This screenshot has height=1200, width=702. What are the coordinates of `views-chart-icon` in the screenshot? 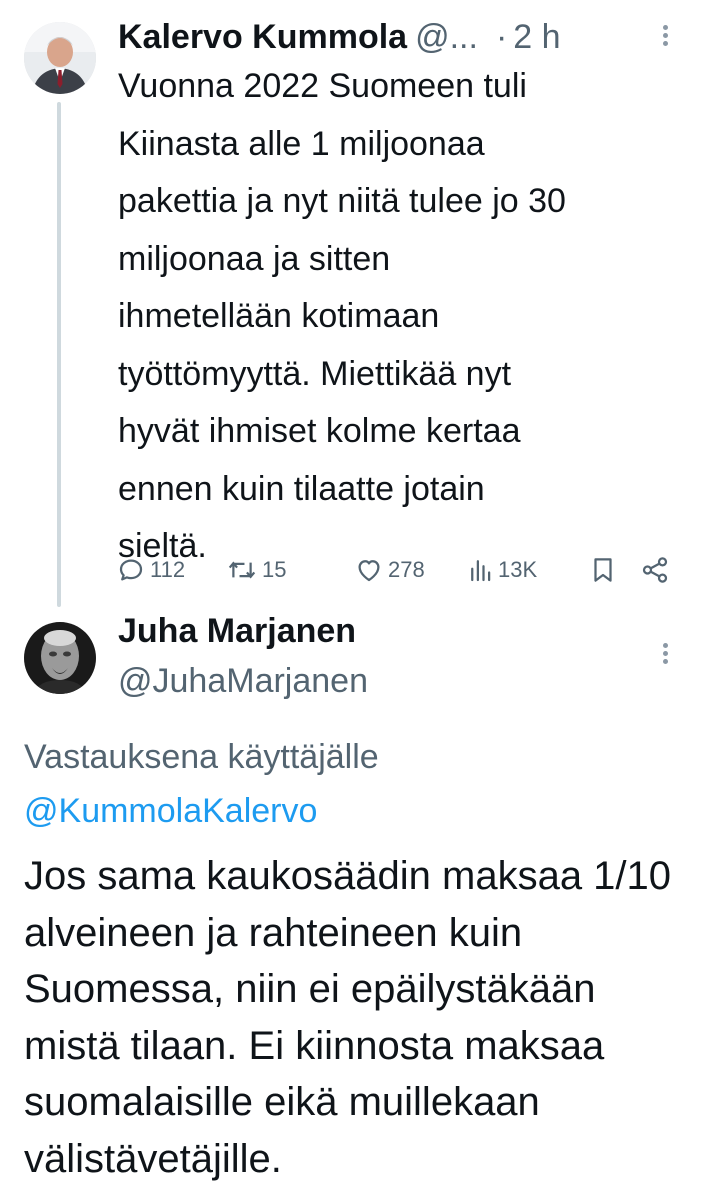 It's located at (481, 571).